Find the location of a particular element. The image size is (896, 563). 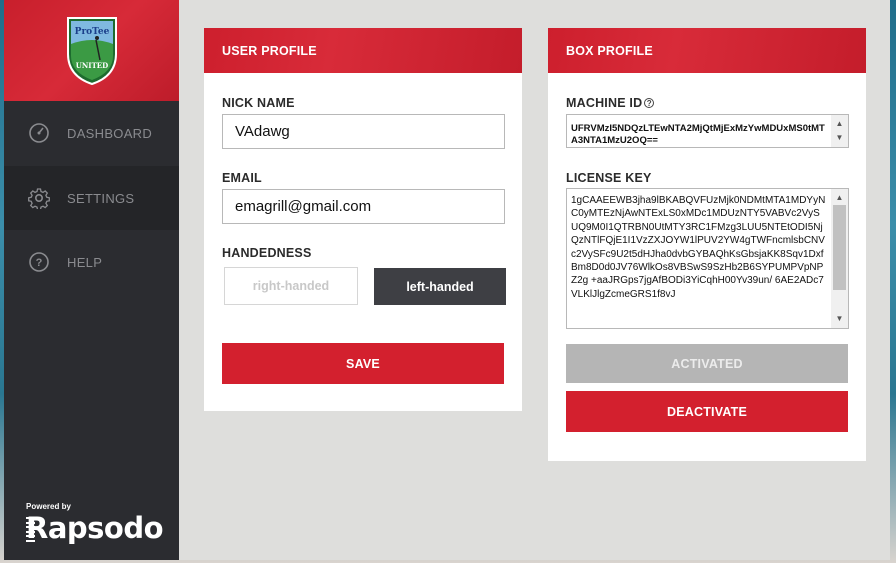

license-key-label: LICENSE KEY is located at coordinates (609, 178).